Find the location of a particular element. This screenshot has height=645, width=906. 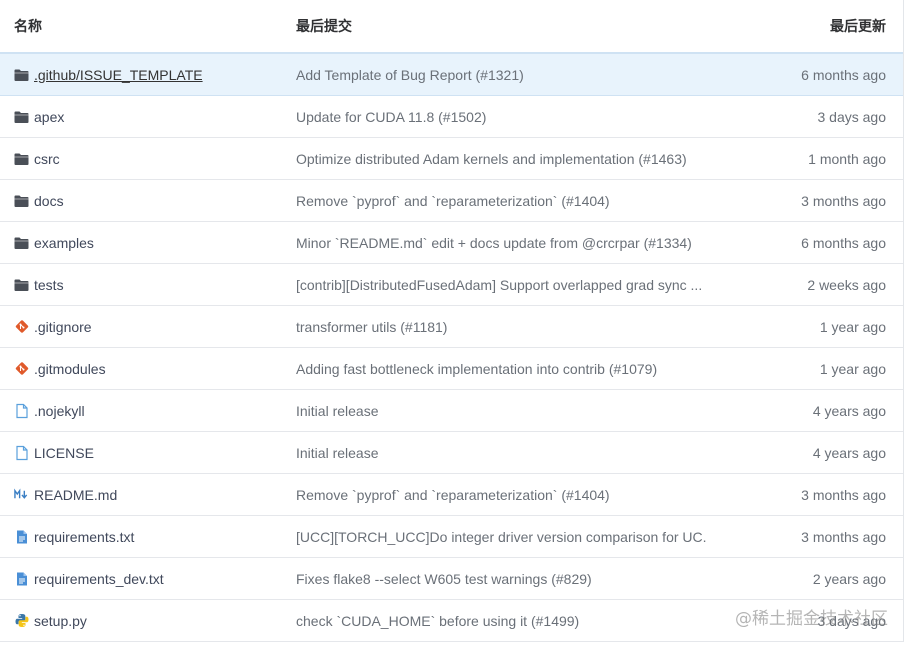

commit-message-link: transformer utils (#1181) is located at coordinates (371, 327).